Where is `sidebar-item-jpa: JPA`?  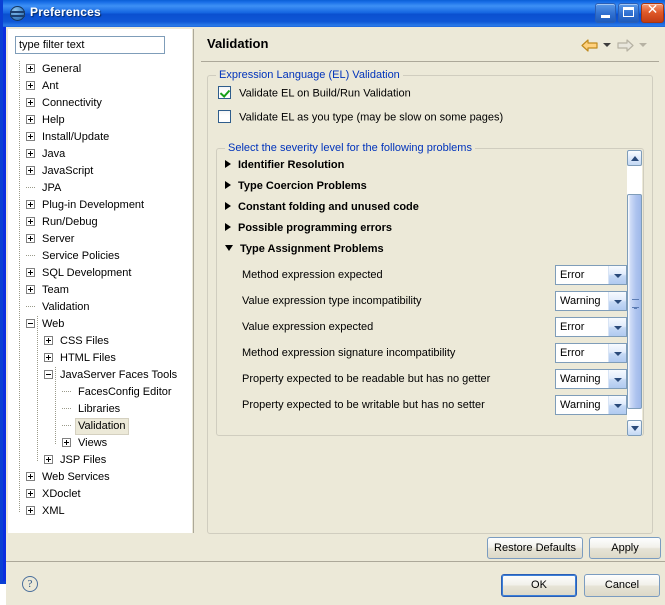 sidebar-item-jpa: JPA is located at coordinates (100, 188).